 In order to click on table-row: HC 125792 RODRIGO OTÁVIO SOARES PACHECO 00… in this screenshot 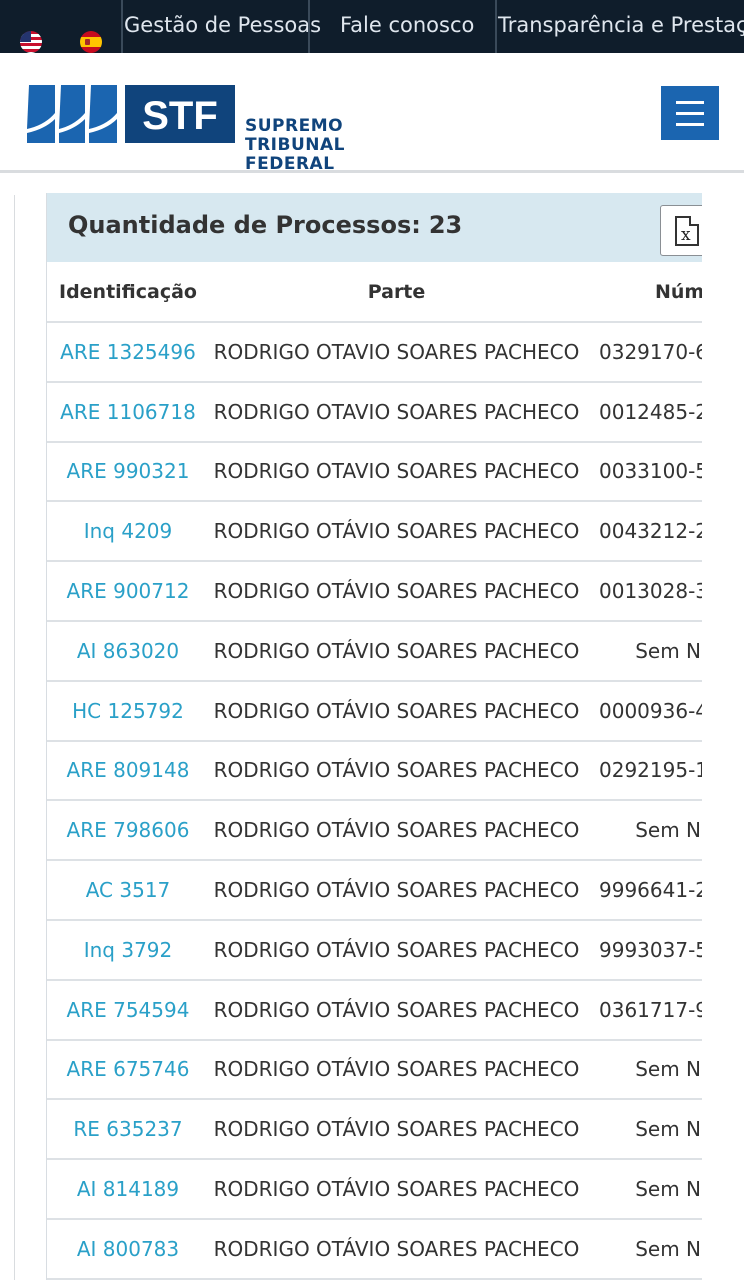, I will do `click(374, 712)`.